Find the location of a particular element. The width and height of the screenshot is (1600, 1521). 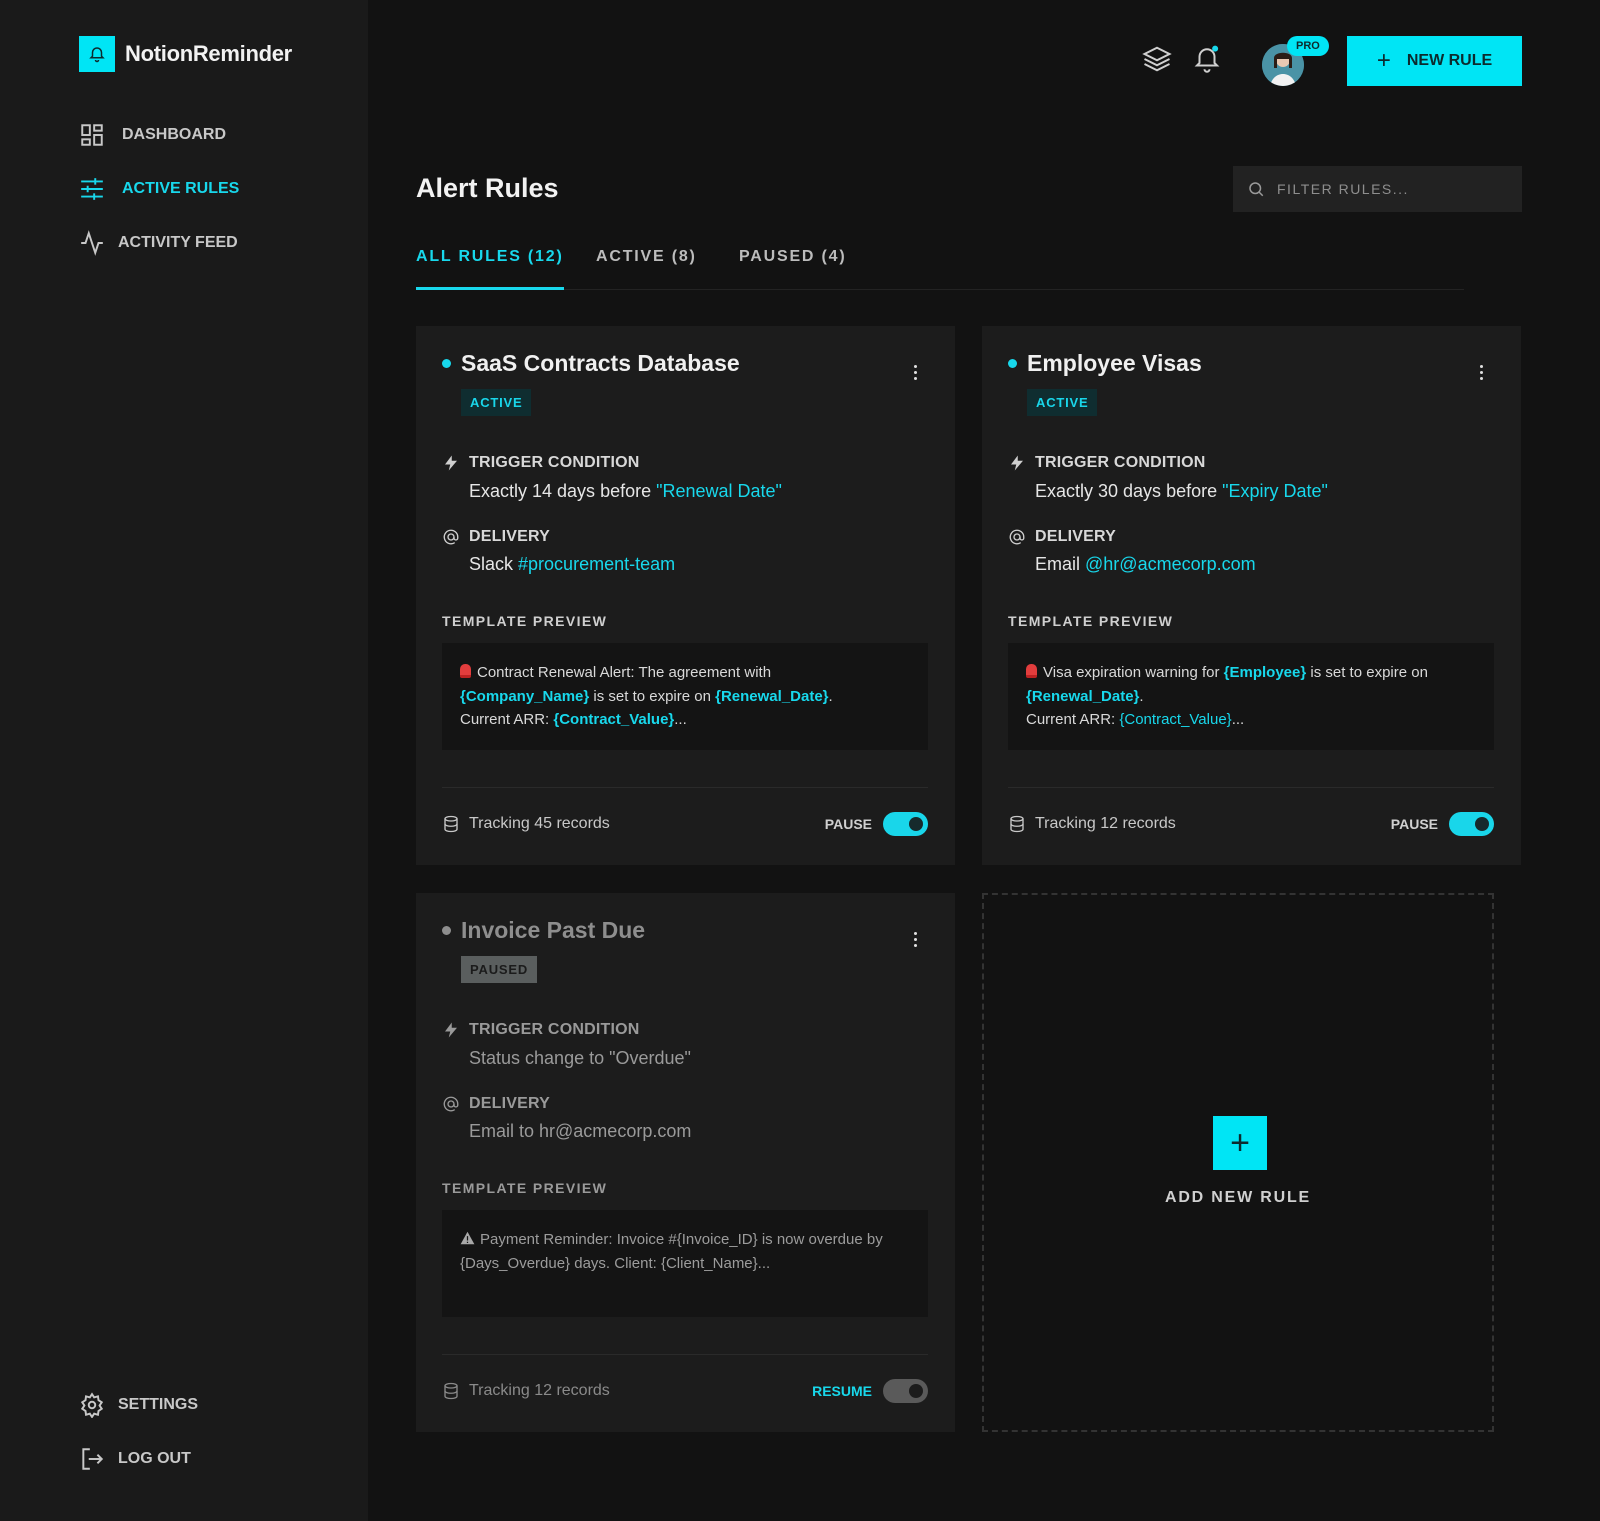

trigger-value: Exactly 30 days before "Expiry Date" is located at coordinates (1181, 491).